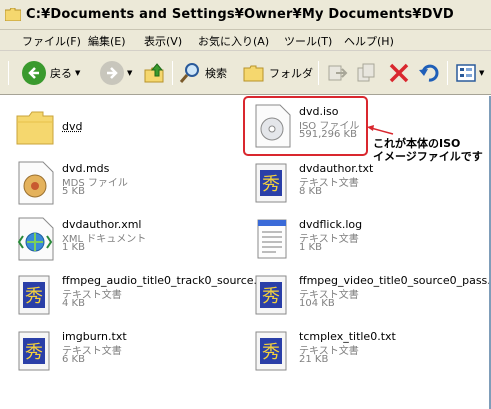 The image size is (491, 409). Describe the element at coordinates (428, 143) in the screenshot. I see `annotation-line-1: これが本体のISO` at that location.